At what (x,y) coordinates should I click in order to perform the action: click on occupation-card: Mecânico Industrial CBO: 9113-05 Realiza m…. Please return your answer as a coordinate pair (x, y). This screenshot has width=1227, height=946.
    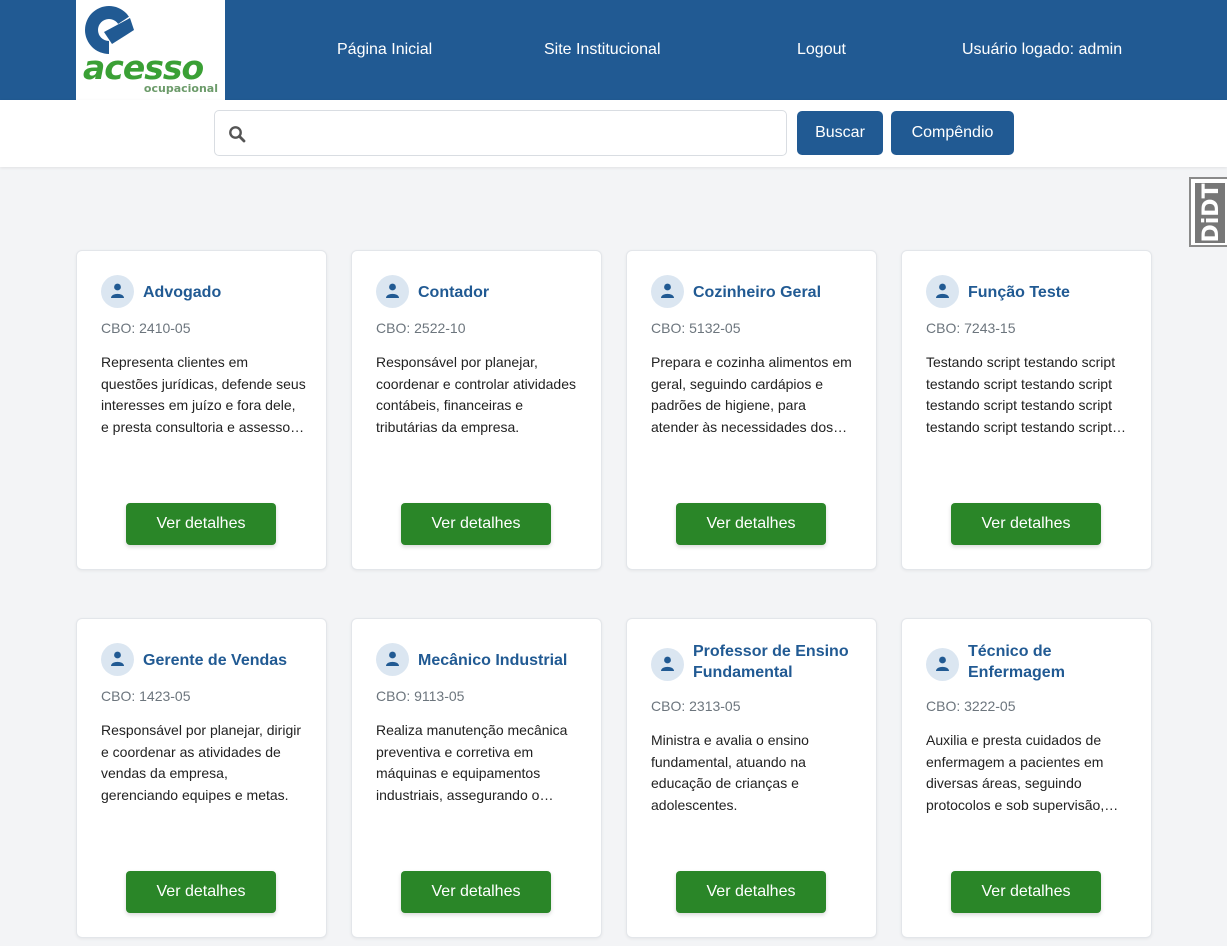
    Looking at the image, I should click on (476, 778).